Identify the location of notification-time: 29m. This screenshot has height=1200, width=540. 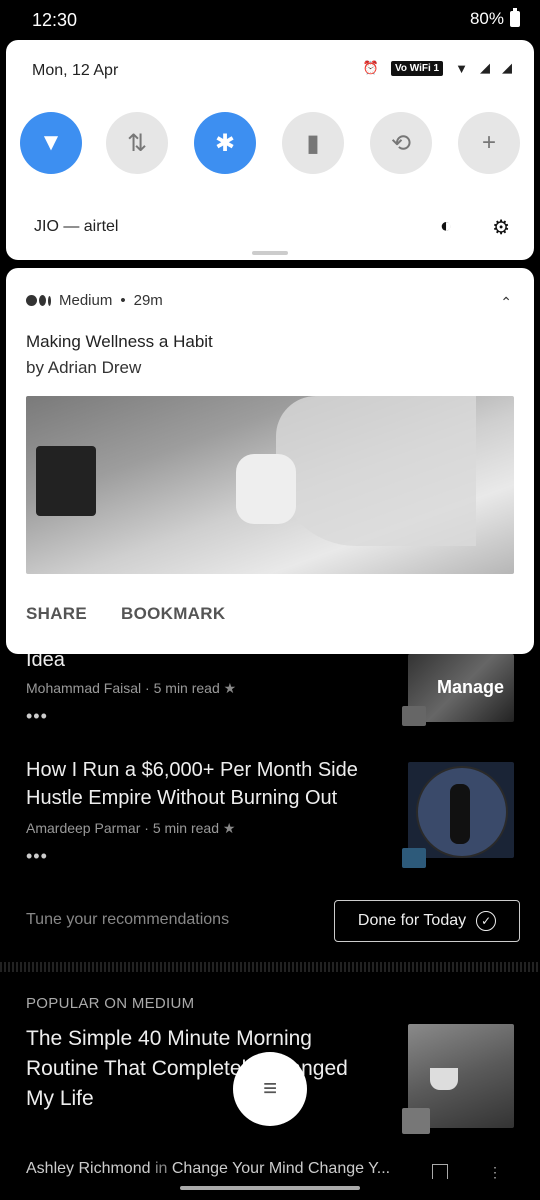
(148, 300).